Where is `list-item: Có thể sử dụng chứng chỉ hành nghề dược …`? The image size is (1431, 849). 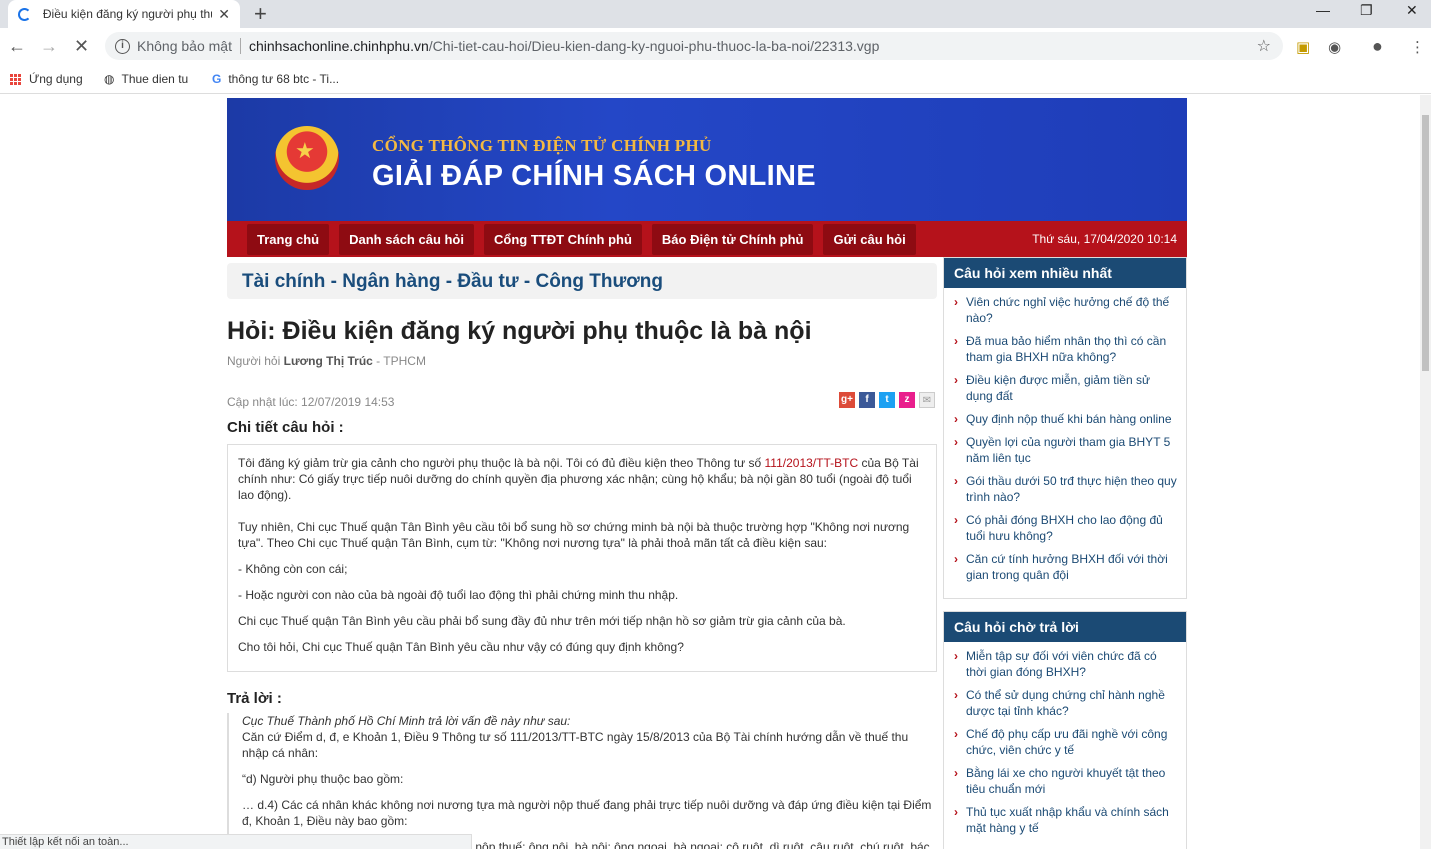
list-item: Có thể sử dụng chứng chỉ hành nghề dược … is located at coordinates (1066, 703).